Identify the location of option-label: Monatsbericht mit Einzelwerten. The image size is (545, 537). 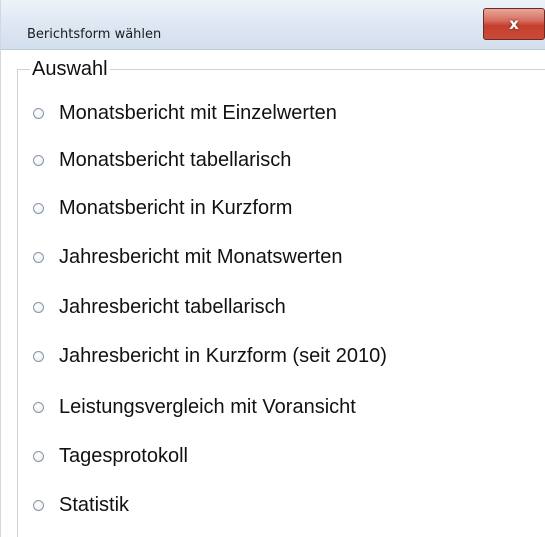
(198, 112).